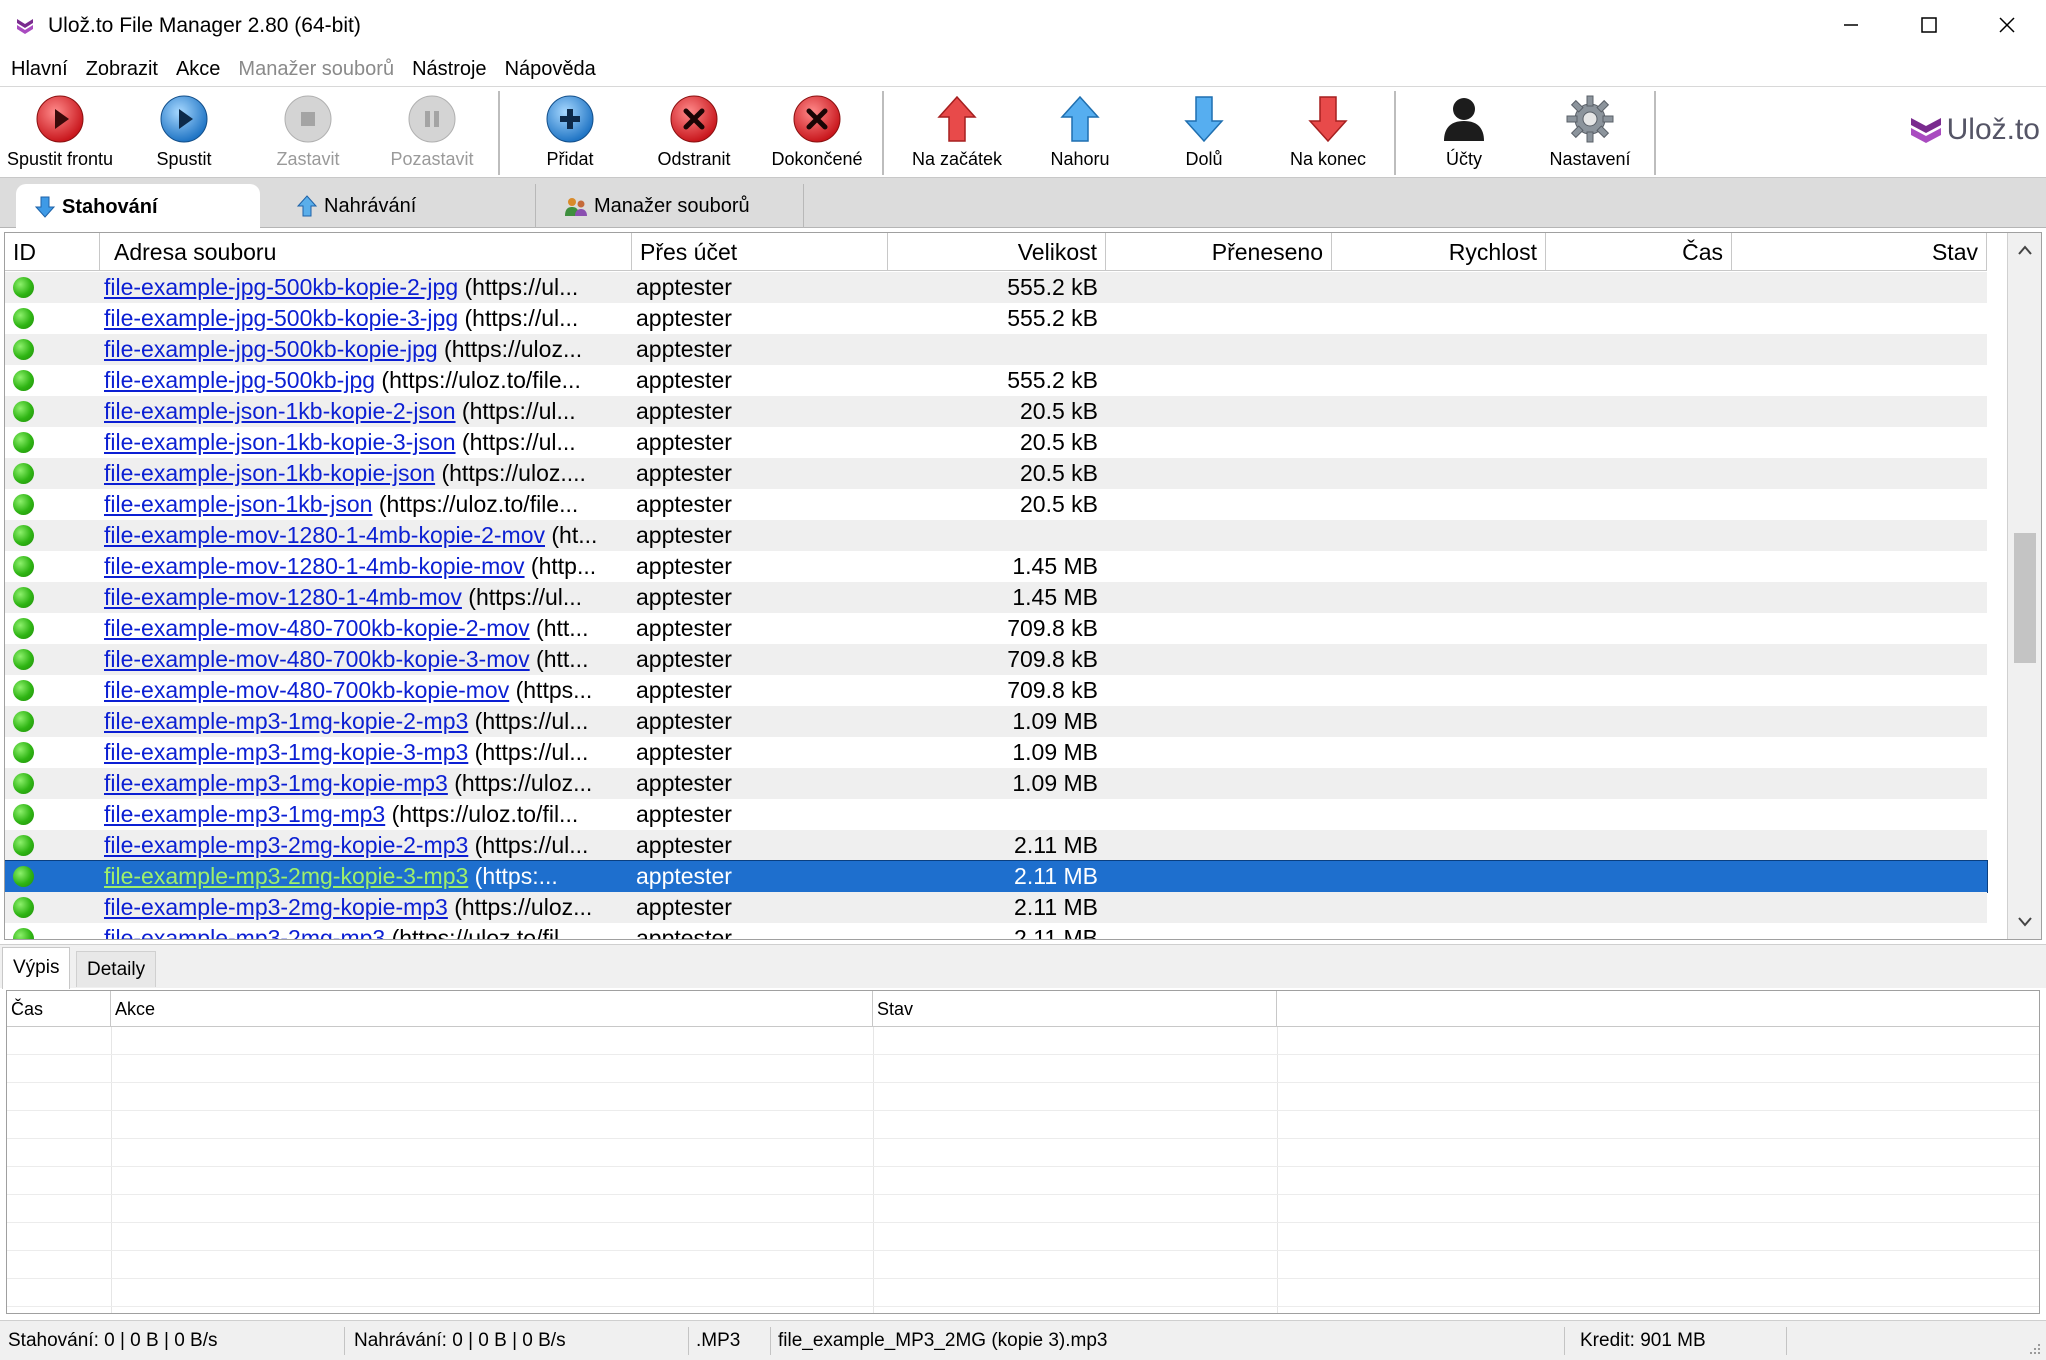  I want to click on file-link: file-example-mov-1280-1-4mb-mov, so click(283, 597).